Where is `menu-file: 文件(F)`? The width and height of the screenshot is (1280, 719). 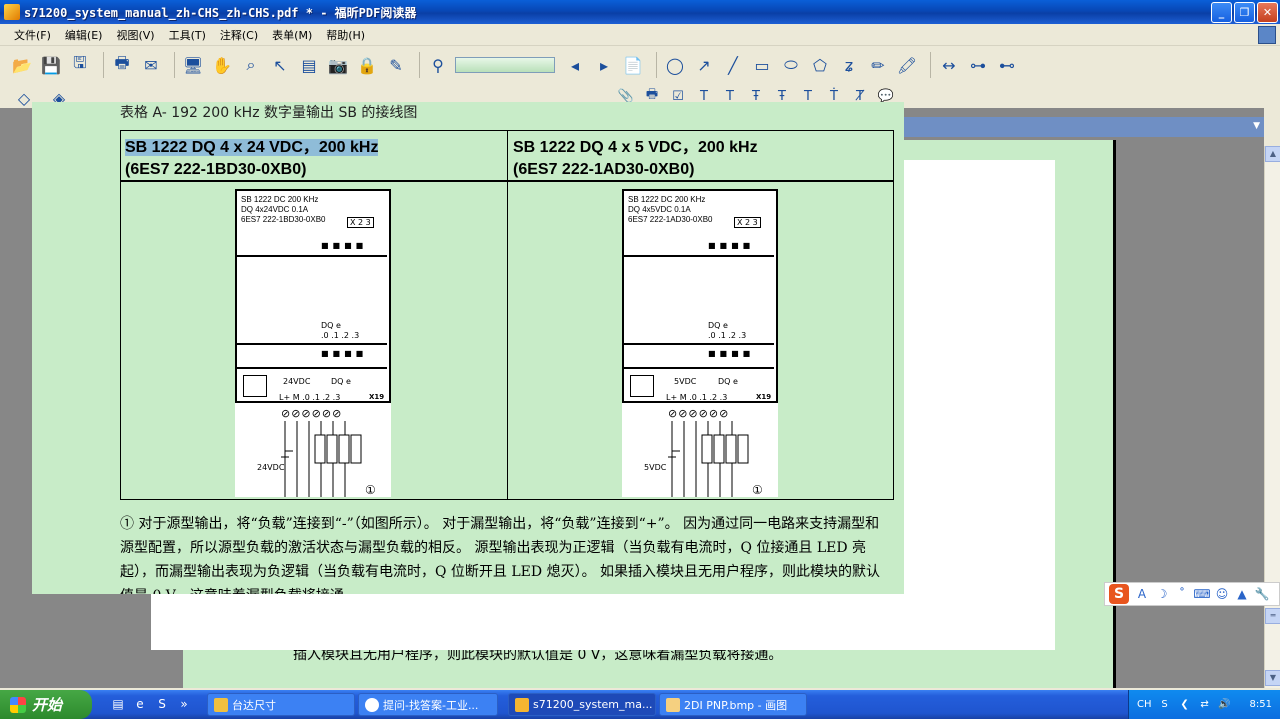 menu-file: 文件(F) is located at coordinates (32, 35).